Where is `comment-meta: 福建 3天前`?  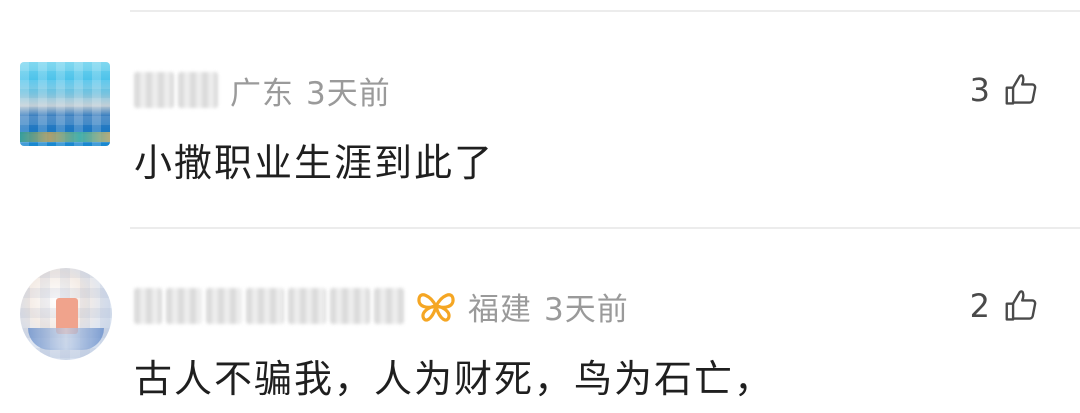 comment-meta: 福建 3天前 is located at coordinates (548, 306).